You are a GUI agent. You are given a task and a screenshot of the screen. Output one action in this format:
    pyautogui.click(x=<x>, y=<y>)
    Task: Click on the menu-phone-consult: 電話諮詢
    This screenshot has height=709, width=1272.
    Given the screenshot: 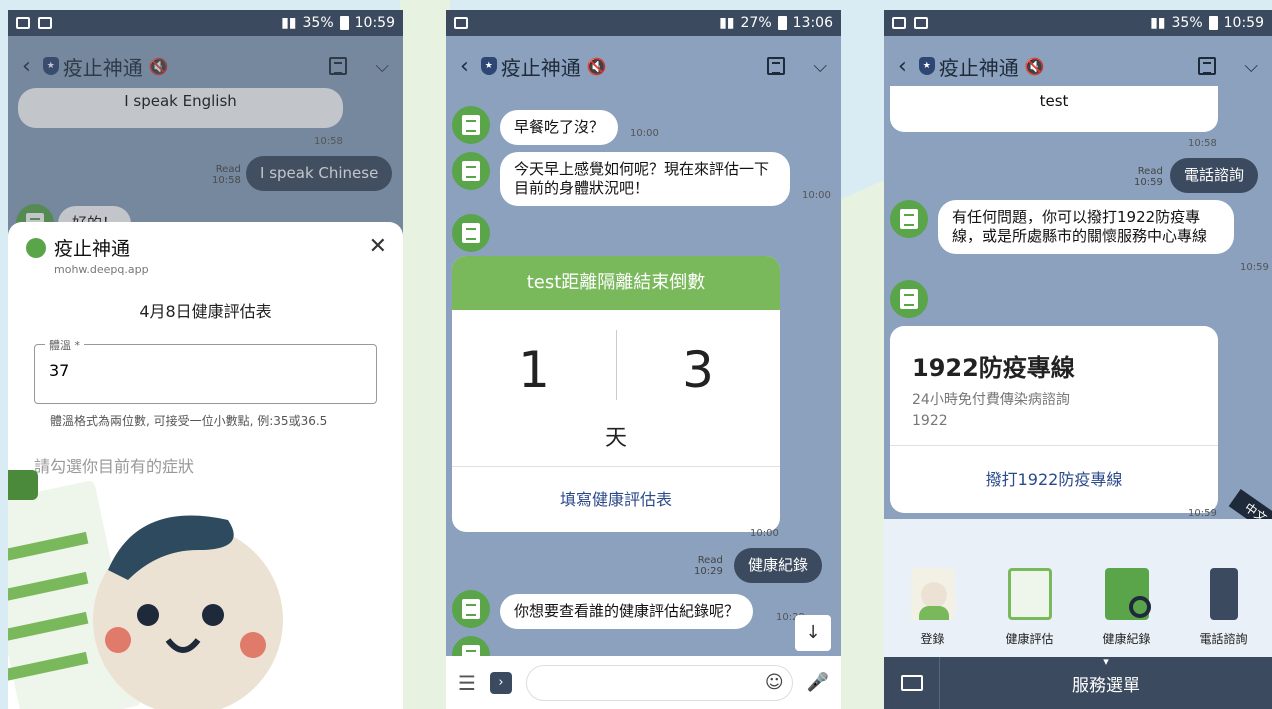 What is the action you would take?
    pyautogui.click(x=1223, y=588)
    